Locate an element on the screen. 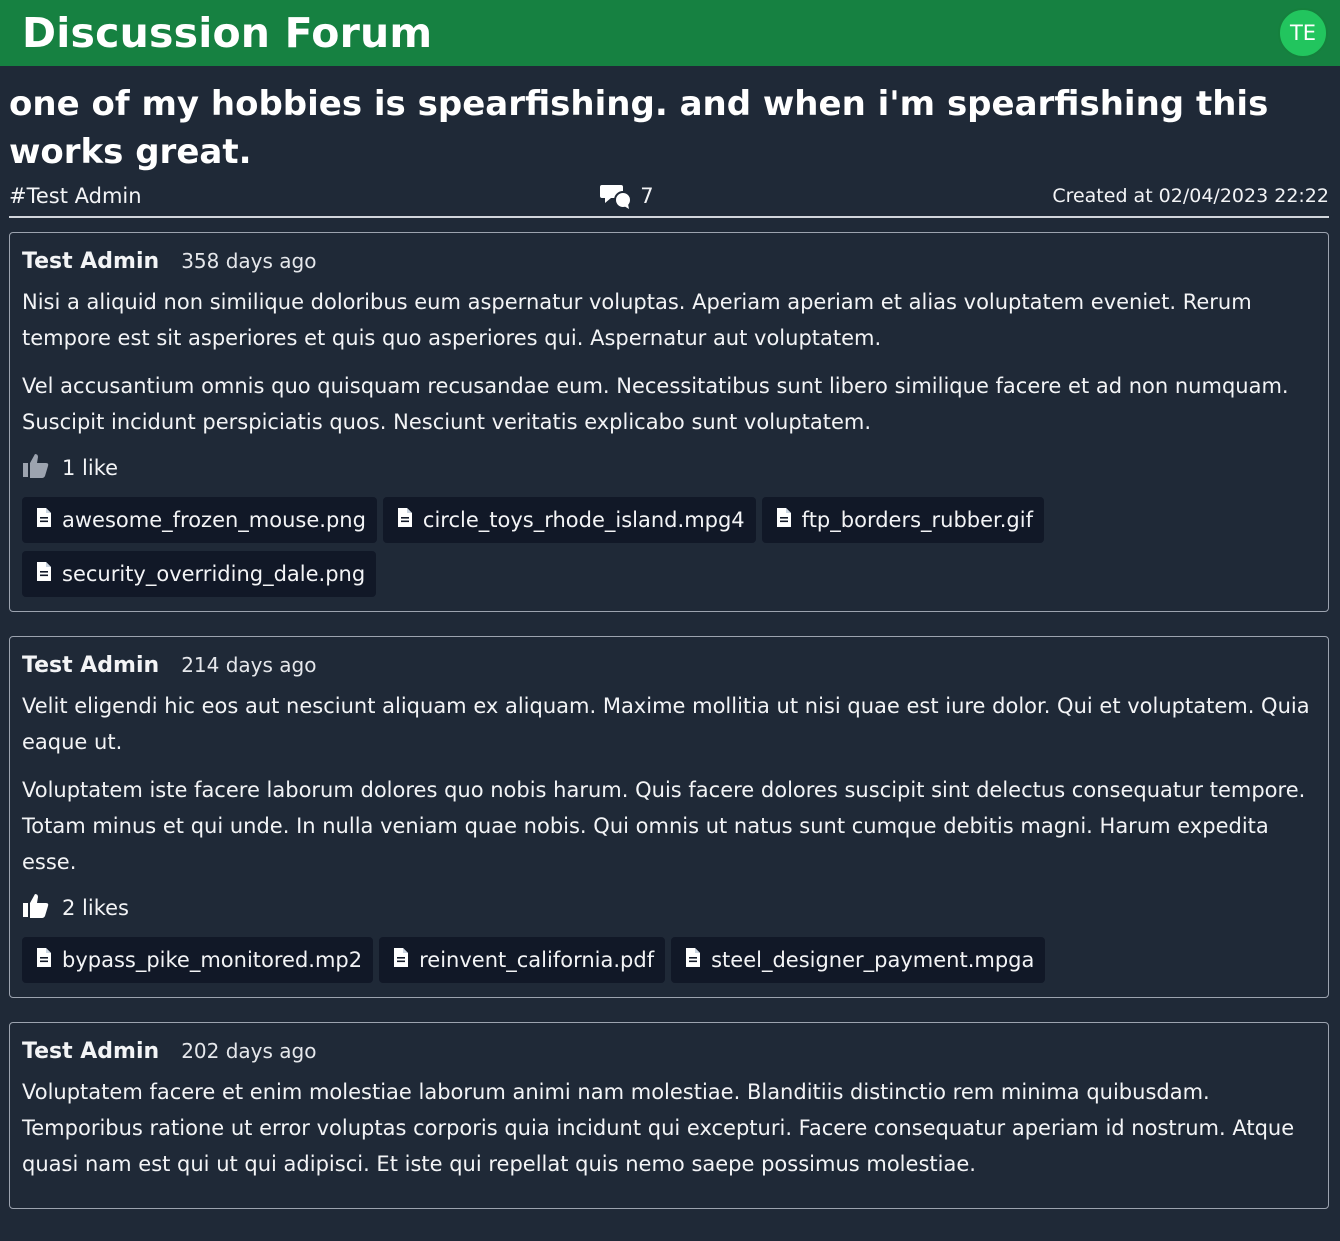 The image size is (1340, 1241). like-count: 2 likes is located at coordinates (95, 907).